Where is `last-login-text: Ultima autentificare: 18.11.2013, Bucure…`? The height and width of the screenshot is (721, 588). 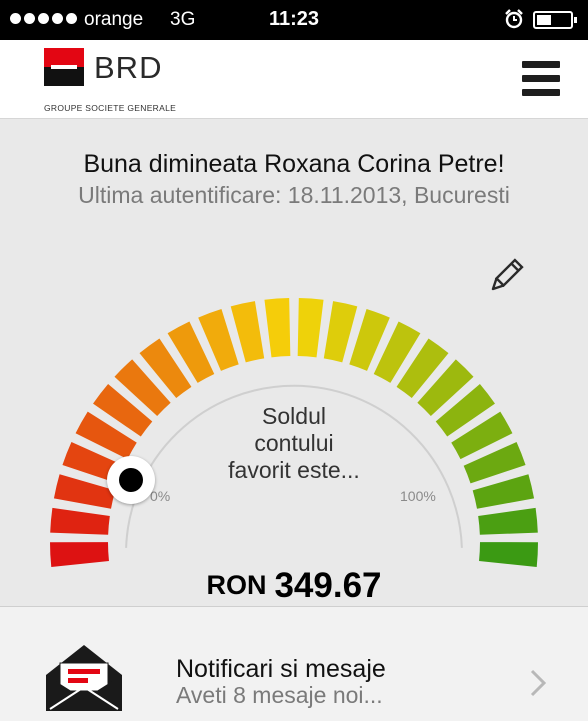 last-login-text: Ultima autentificare: 18.11.2013, Bucure… is located at coordinates (294, 195).